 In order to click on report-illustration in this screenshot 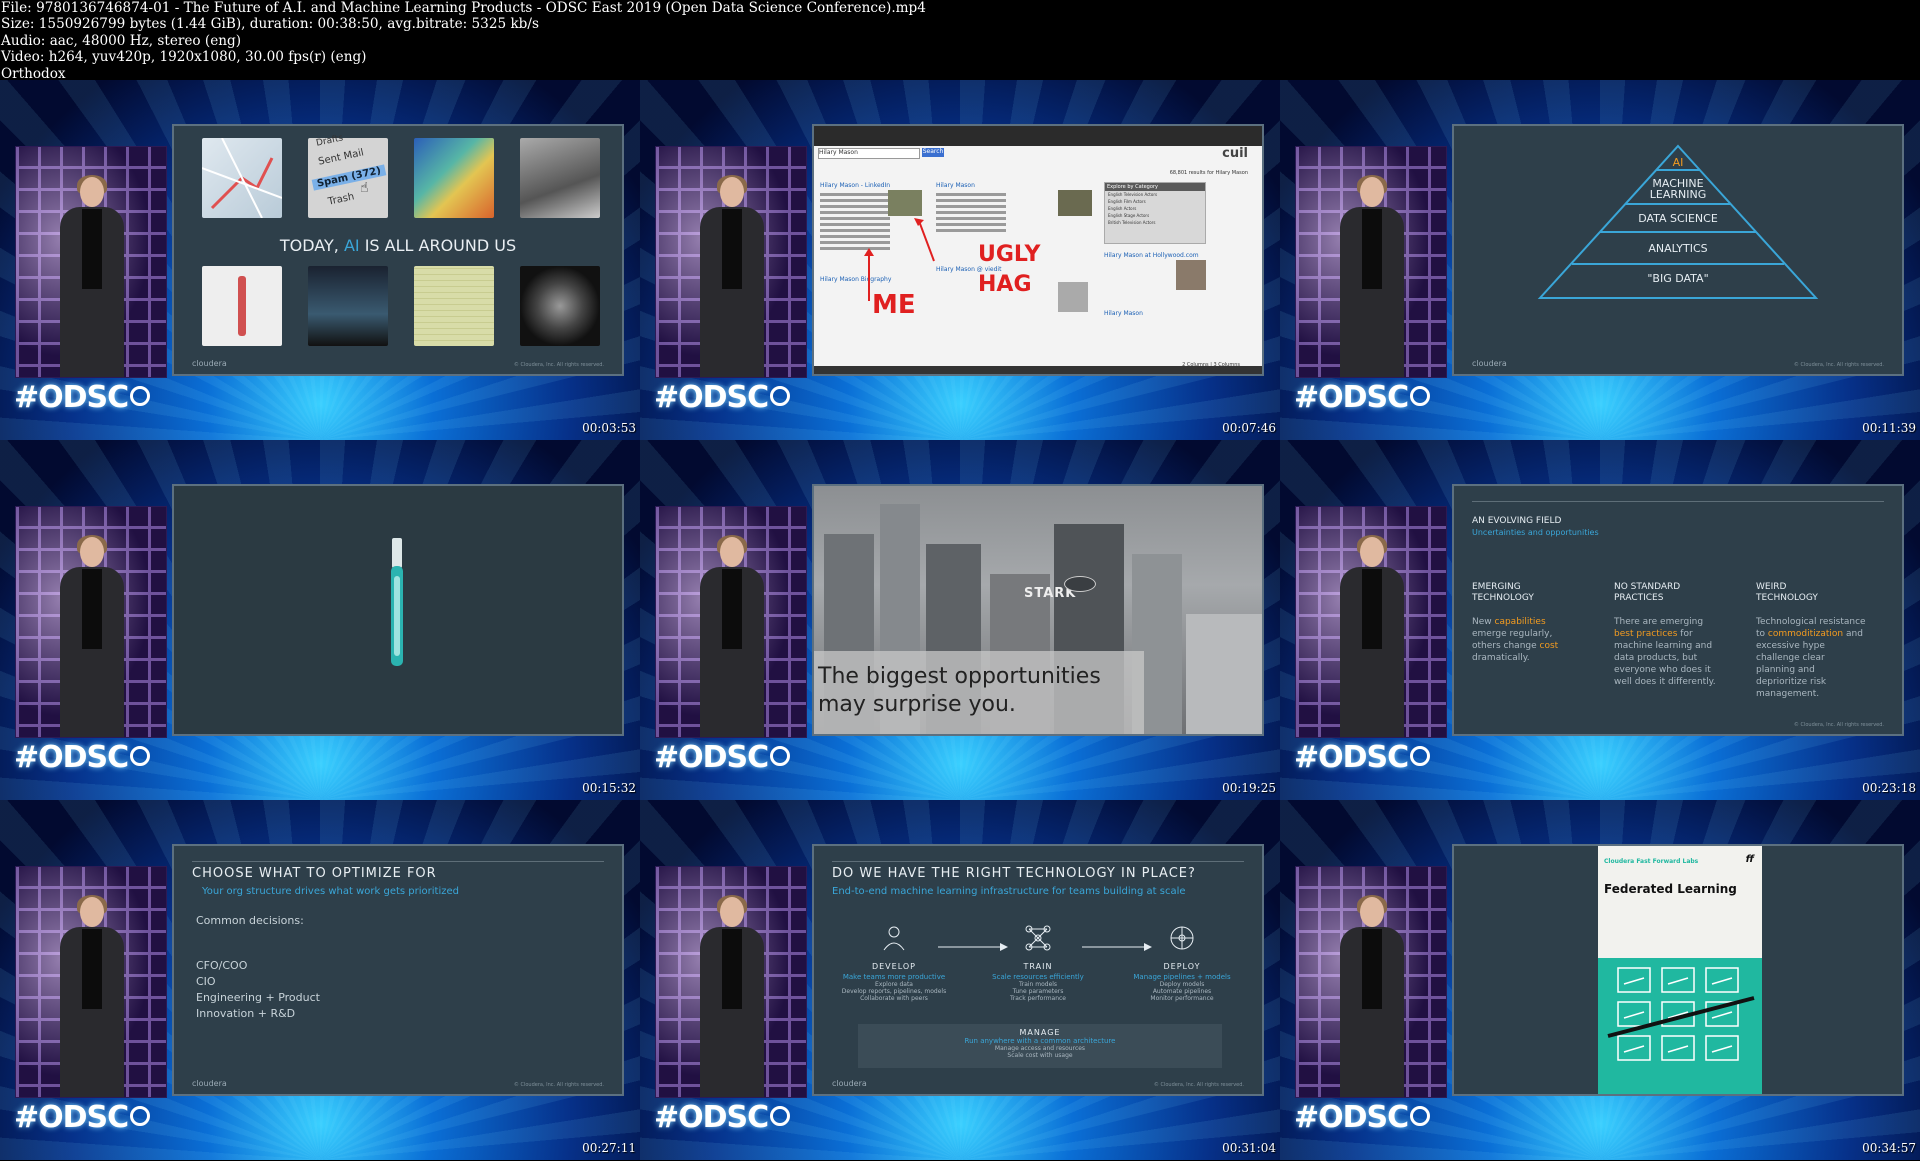, I will do `click(1680, 1026)`.